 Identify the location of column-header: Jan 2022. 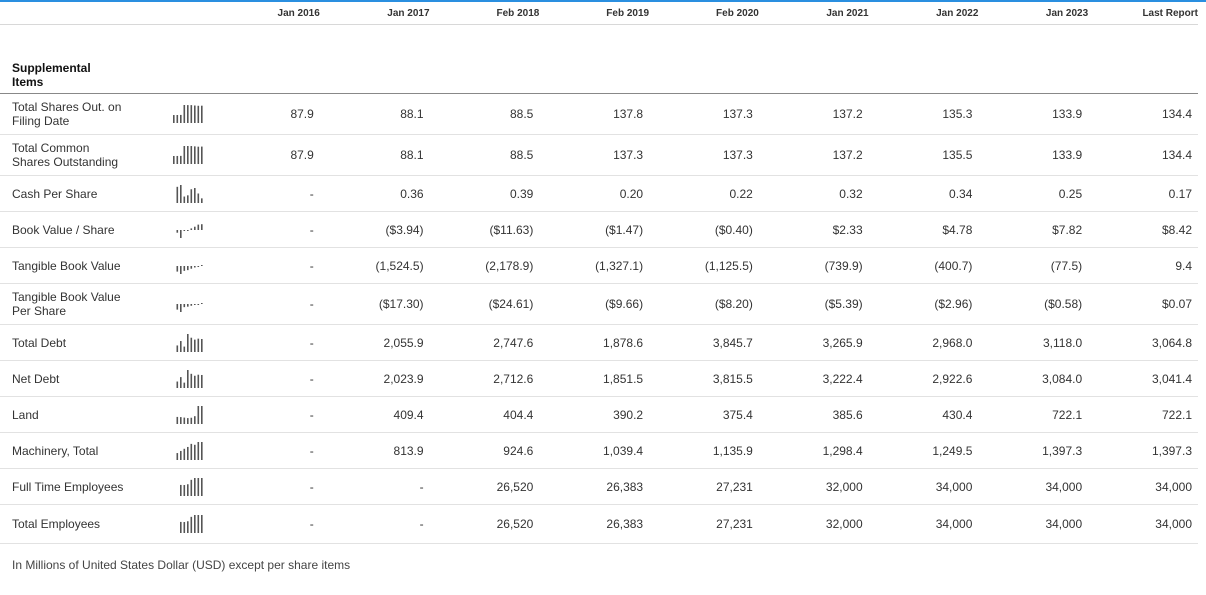
(923, 13).